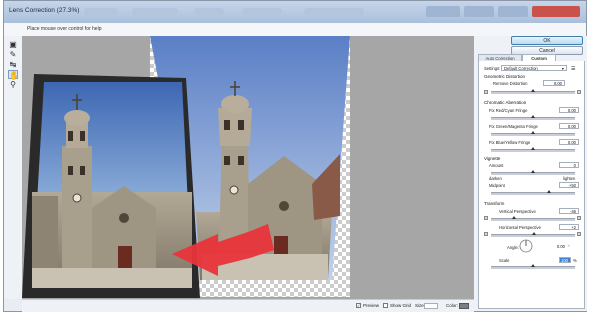 This screenshot has height=325, width=589. What do you see at coordinates (248, 305) in the screenshot?
I see `status-bar: ✓ Preview Show Grid Size: Color:` at bounding box center [248, 305].